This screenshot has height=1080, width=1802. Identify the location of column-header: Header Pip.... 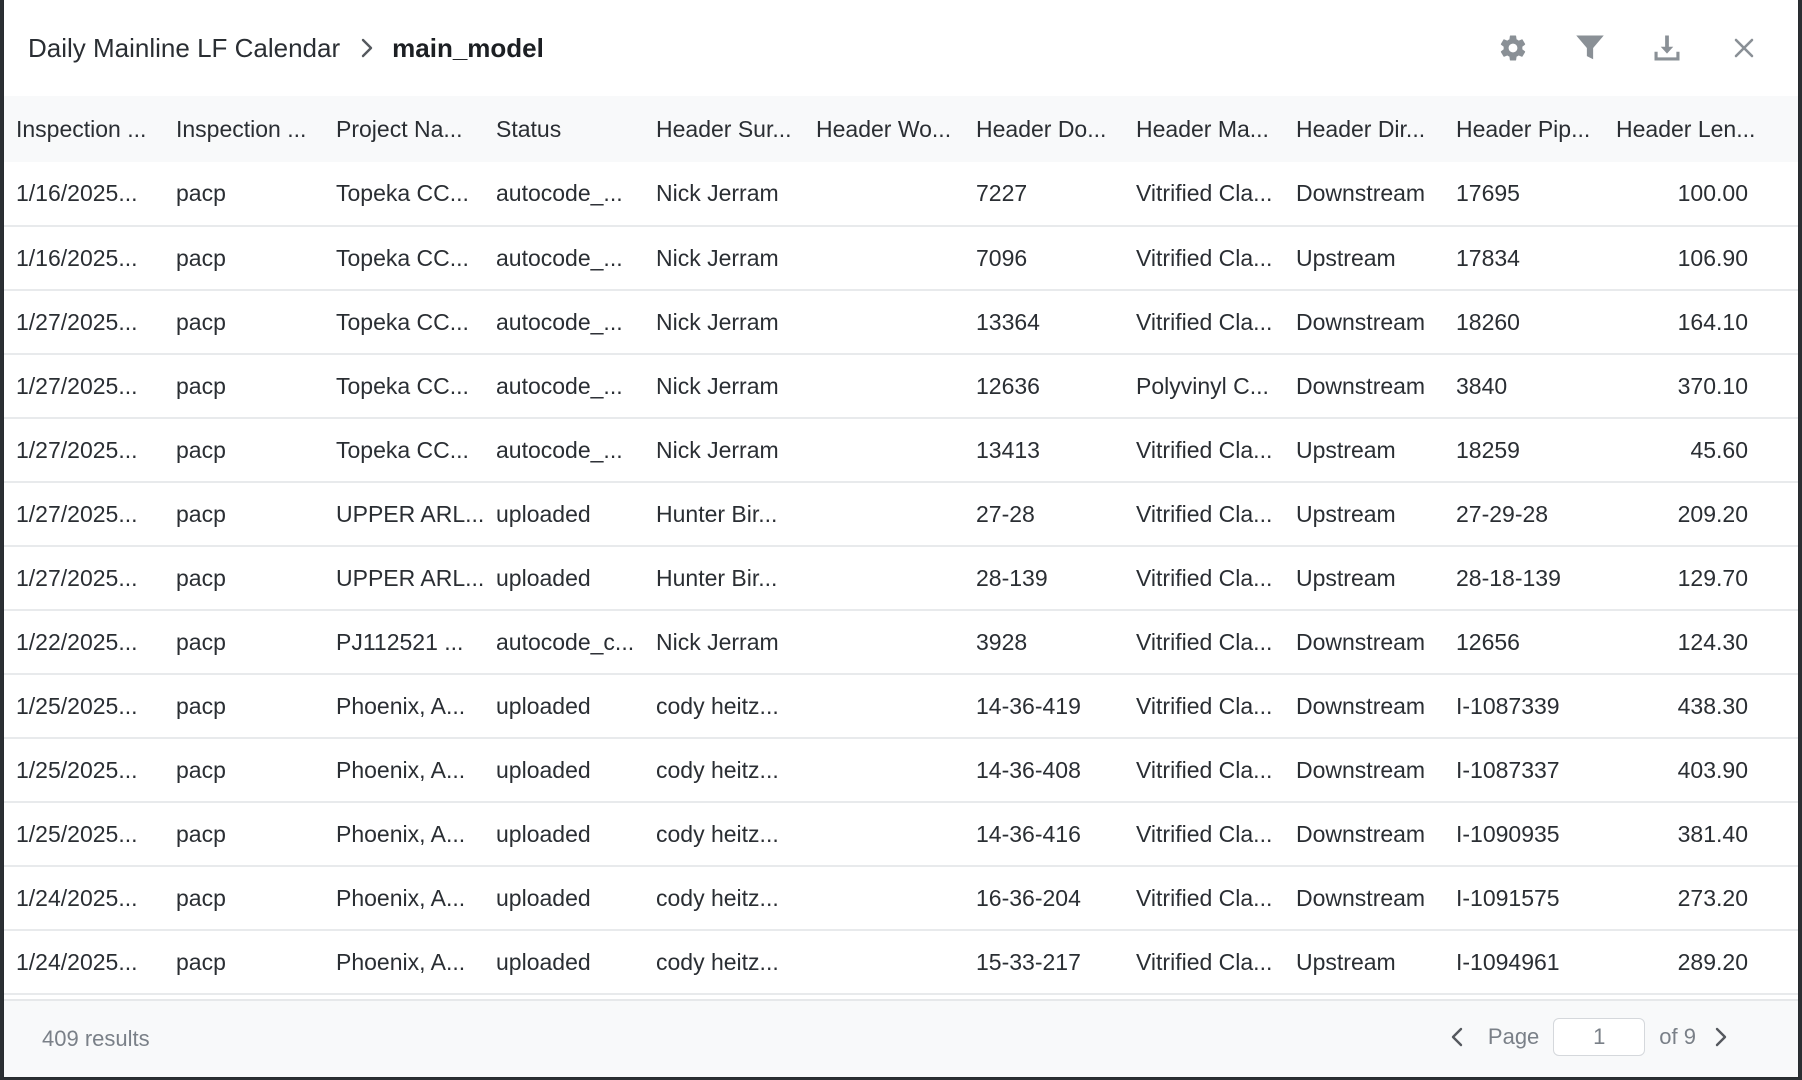
(1524, 129).